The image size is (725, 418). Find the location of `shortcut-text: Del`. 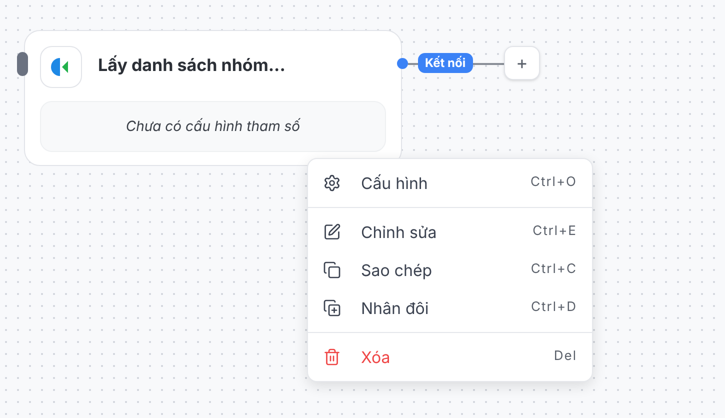

shortcut-text: Del is located at coordinates (565, 356).